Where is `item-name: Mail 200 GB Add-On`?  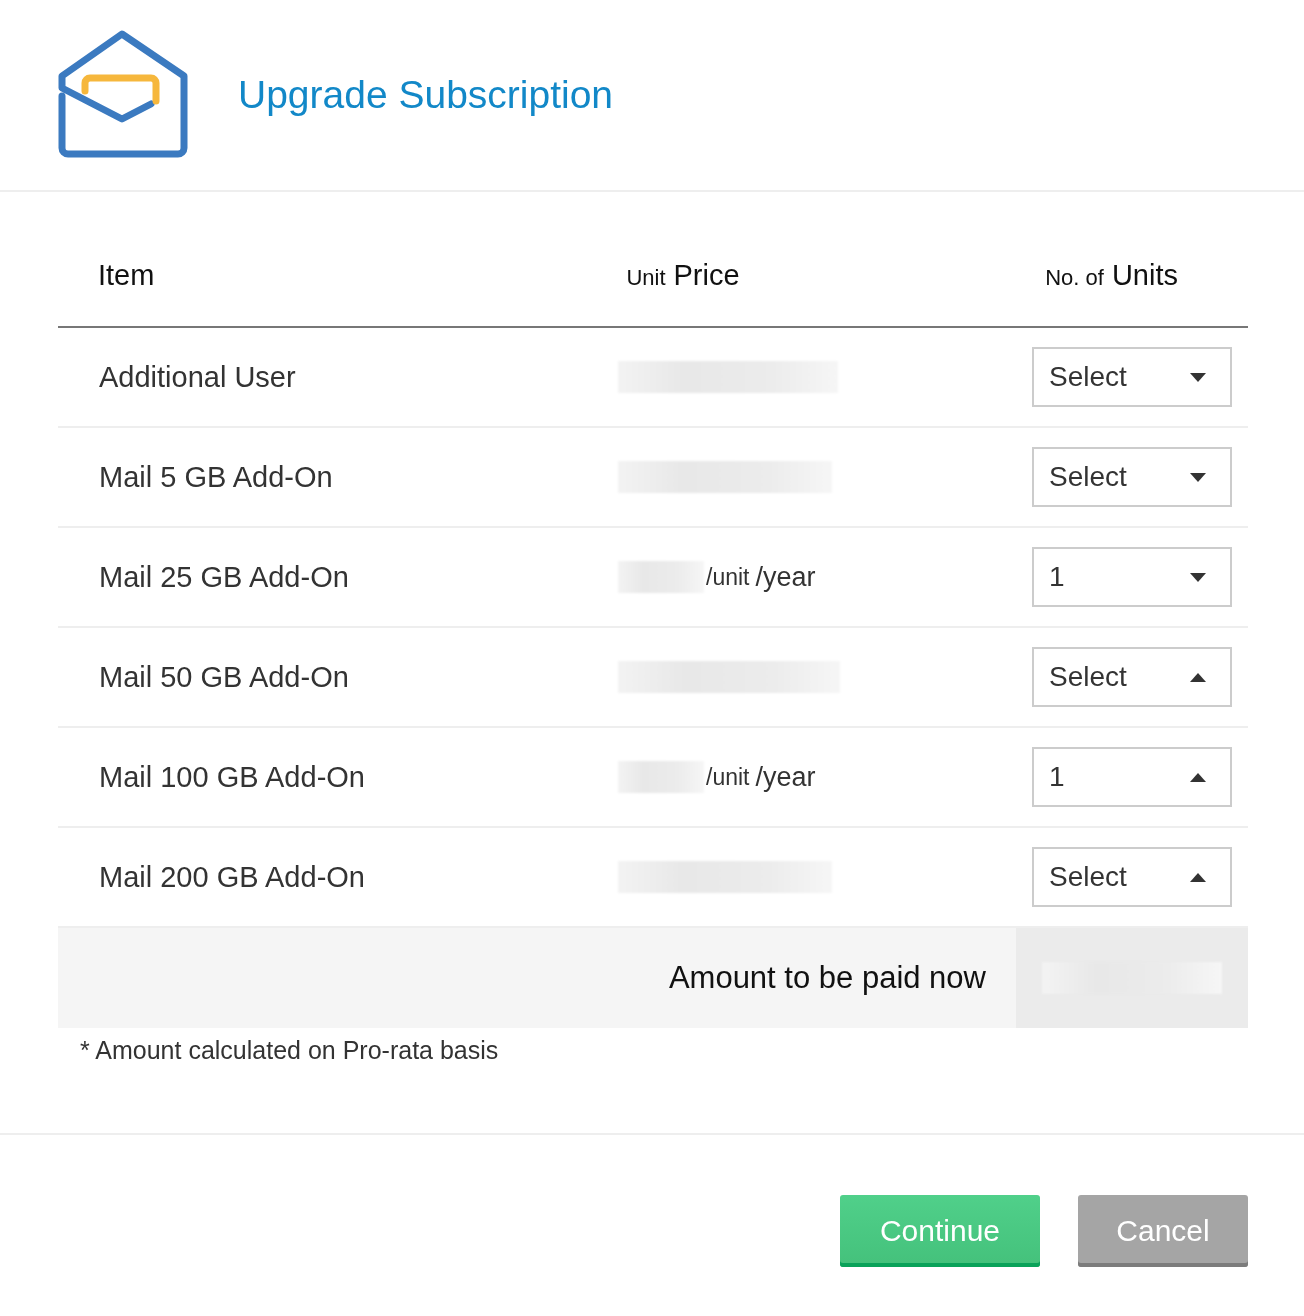
item-name: Mail 200 GB Add-On is located at coordinates (232, 877).